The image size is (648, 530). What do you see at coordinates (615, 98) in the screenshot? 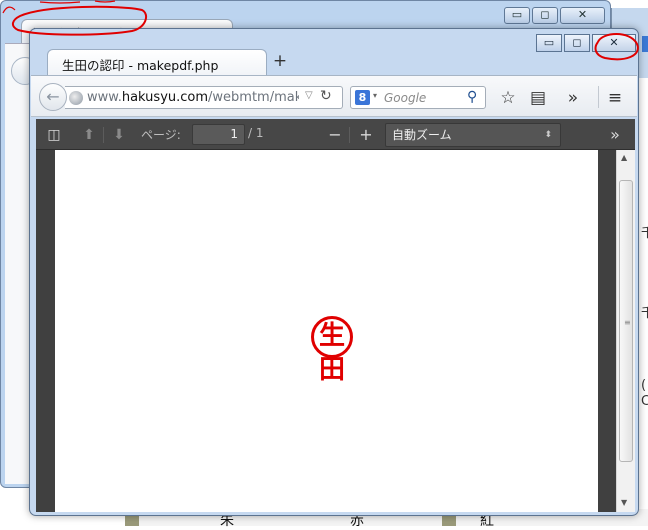
I see `menu-icon: ≡` at bounding box center [615, 98].